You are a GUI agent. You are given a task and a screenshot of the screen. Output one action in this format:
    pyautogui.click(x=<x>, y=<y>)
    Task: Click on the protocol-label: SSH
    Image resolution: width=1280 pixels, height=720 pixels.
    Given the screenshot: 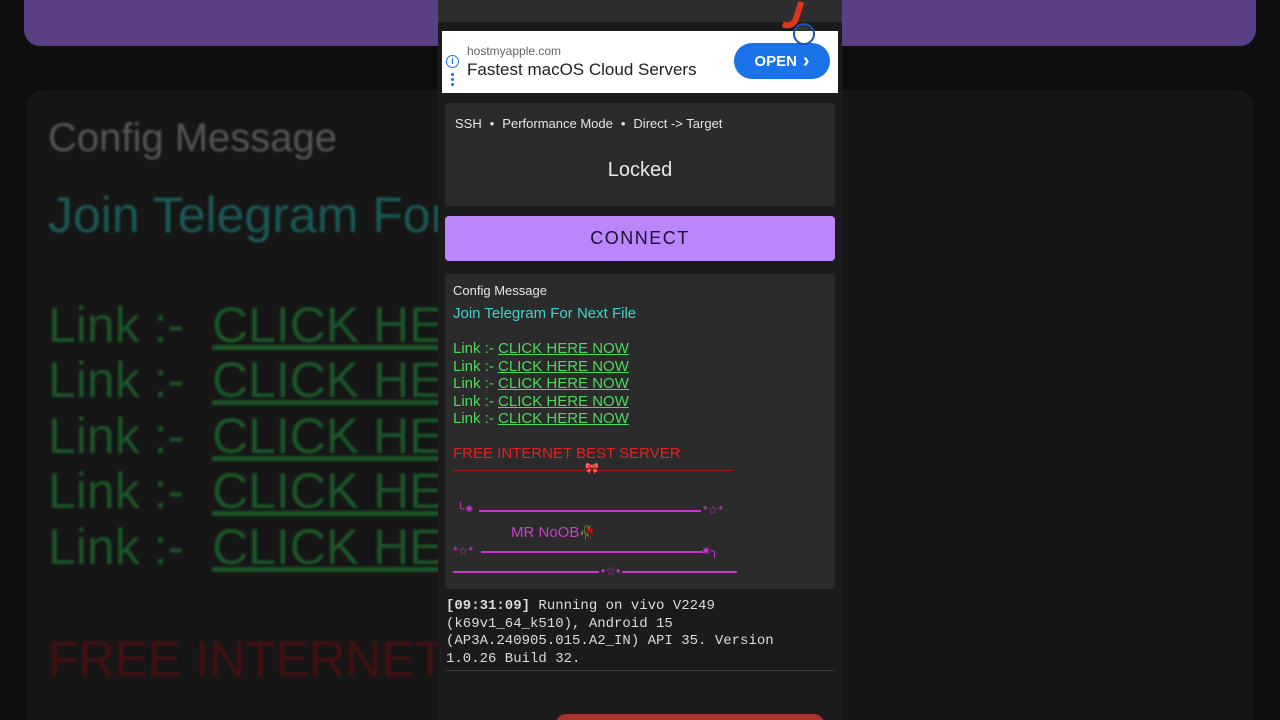 What is the action you would take?
    pyautogui.click(x=468, y=123)
    